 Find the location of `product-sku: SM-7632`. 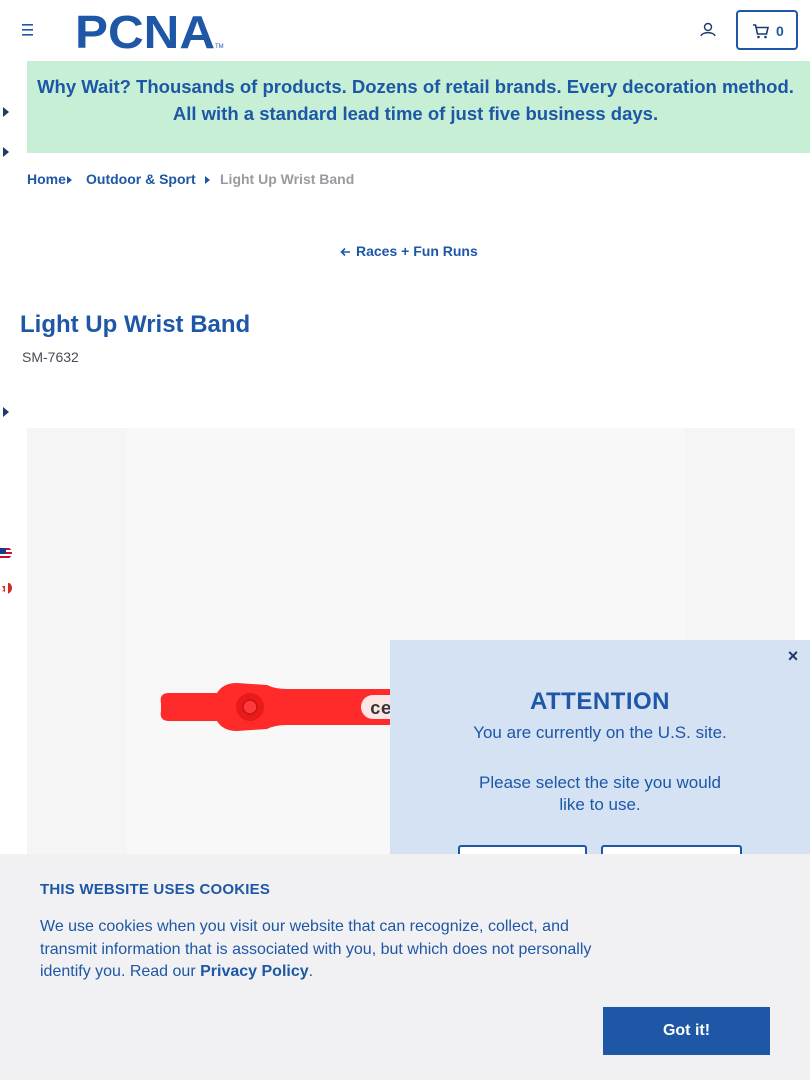

product-sku: SM-7632 is located at coordinates (50, 357).